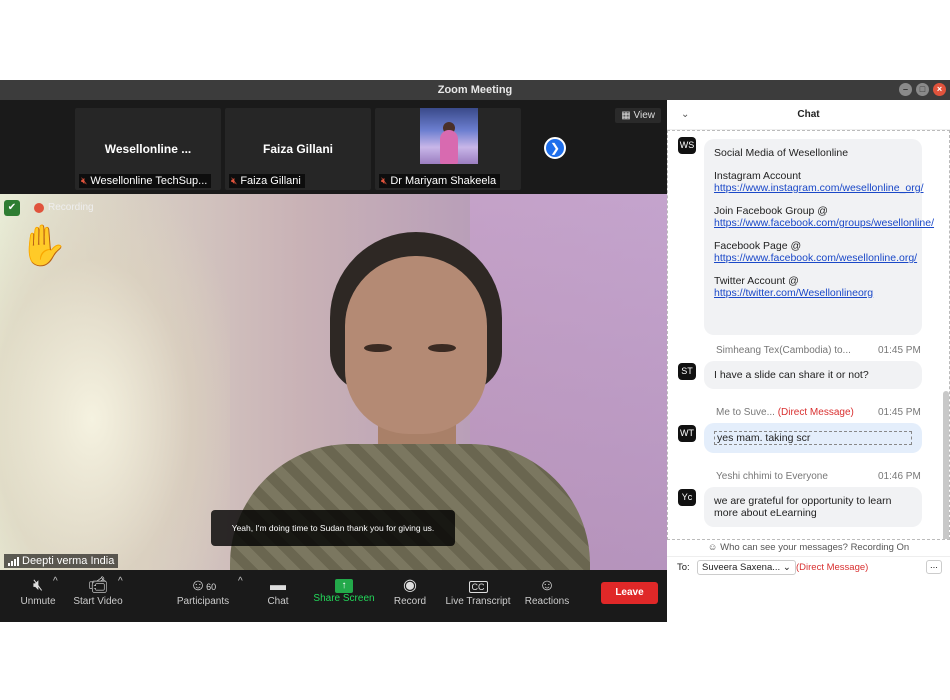 The height and width of the screenshot is (700, 950). I want to click on window-title: Zoom Meeting, so click(475, 90).